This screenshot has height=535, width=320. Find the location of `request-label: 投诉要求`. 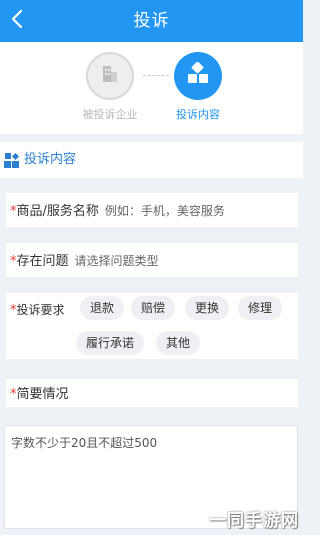

request-label: 投诉要求 is located at coordinates (40, 310).